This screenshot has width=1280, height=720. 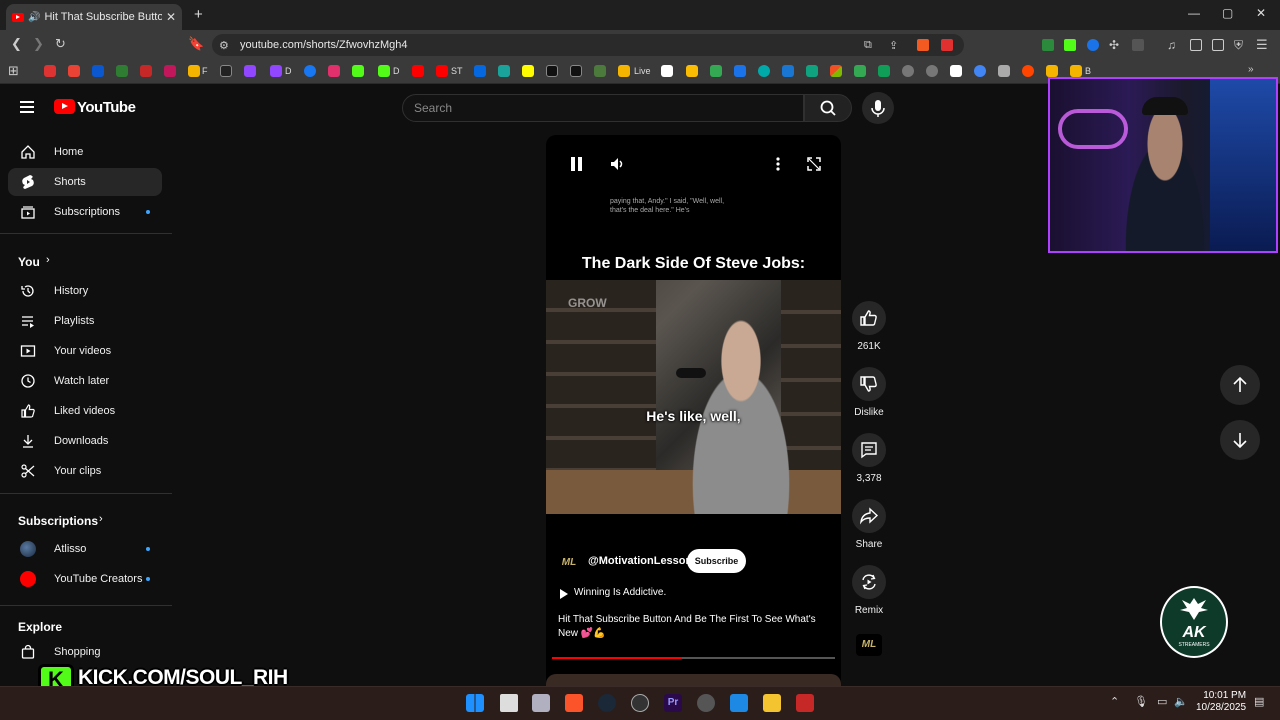 What do you see at coordinates (1138, 45) in the screenshot?
I see `screenshot-icon` at bounding box center [1138, 45].